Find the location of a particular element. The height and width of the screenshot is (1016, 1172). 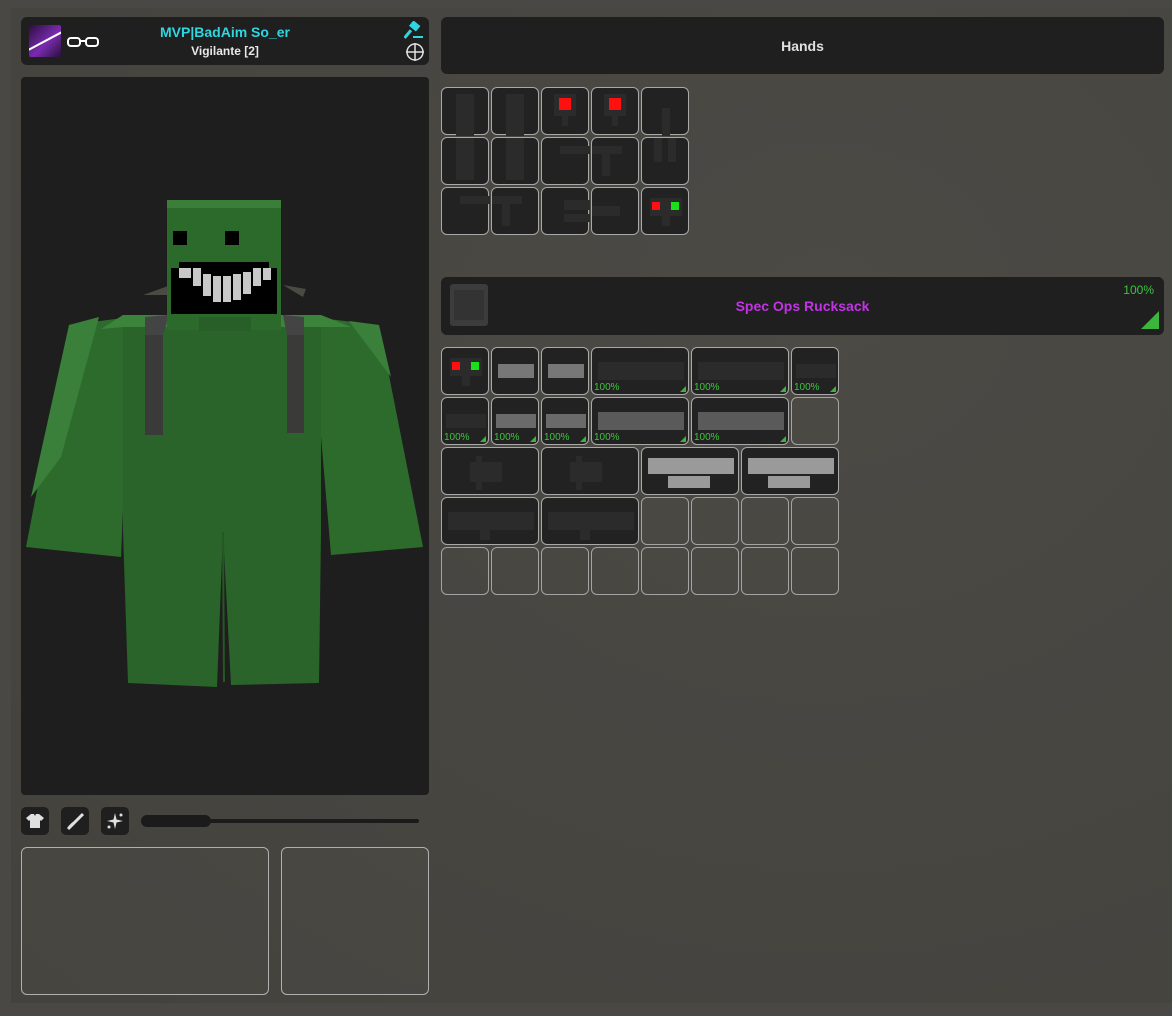

hands-panel: Hands is located at coordinates (802, 45).